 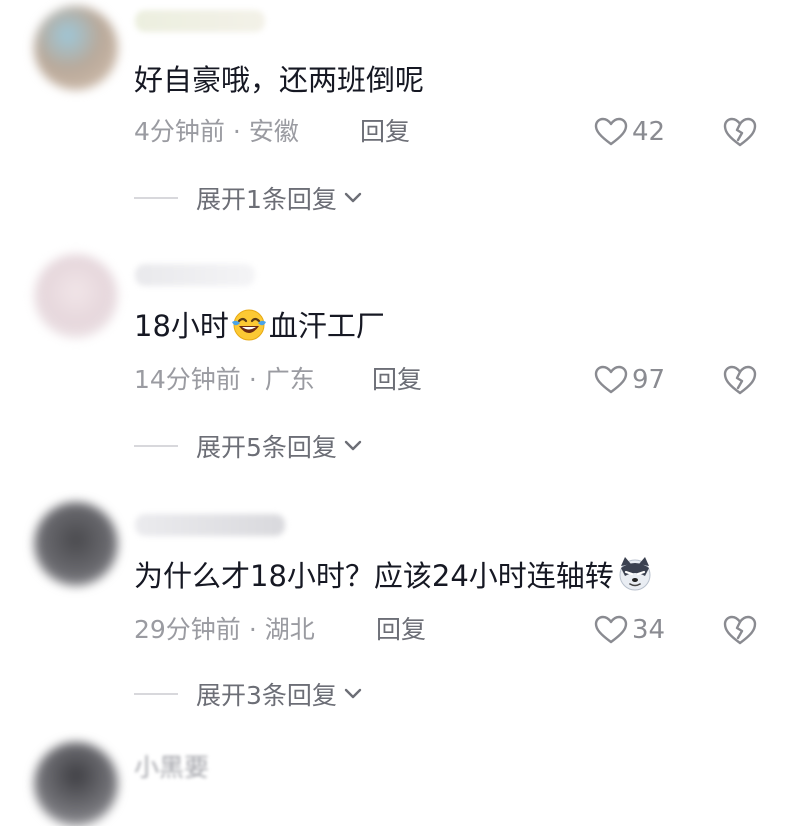 I want to click on comment-text-part: 为什么才18小时？应该24小时连轴转, so click(x=374, y=576).